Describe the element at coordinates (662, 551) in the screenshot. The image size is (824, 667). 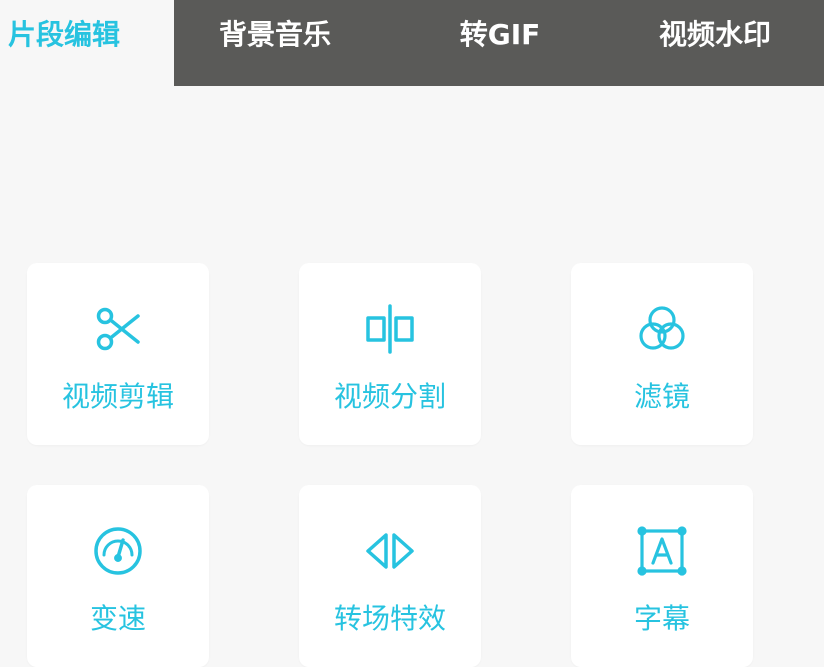
I see `text-box-icon` at that location.